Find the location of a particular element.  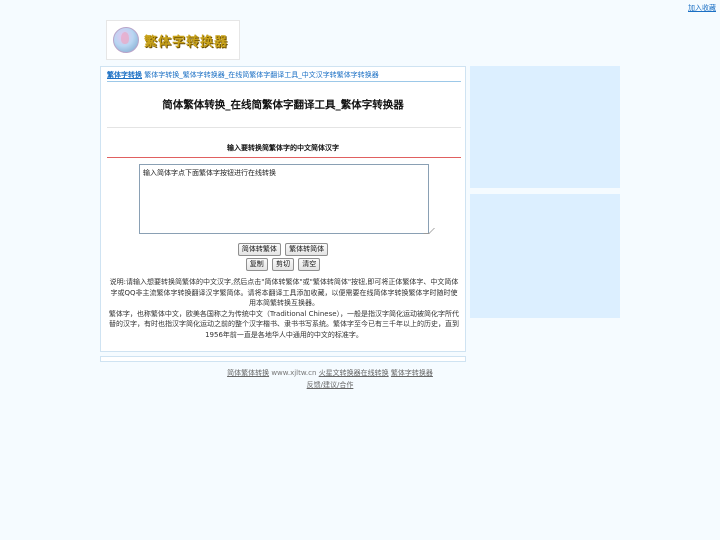

breadcrumb-divider is located at coordinates (284, 81).